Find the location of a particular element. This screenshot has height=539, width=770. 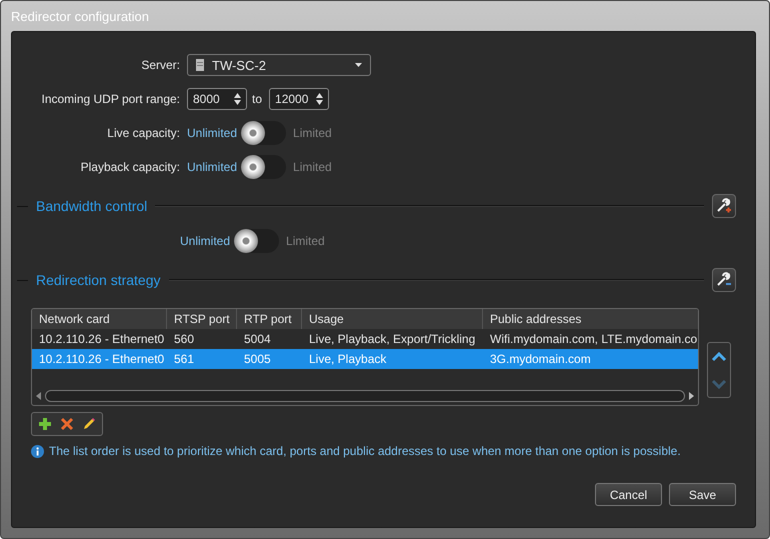

scroll-right-icon is located at coordinates (691, 396).